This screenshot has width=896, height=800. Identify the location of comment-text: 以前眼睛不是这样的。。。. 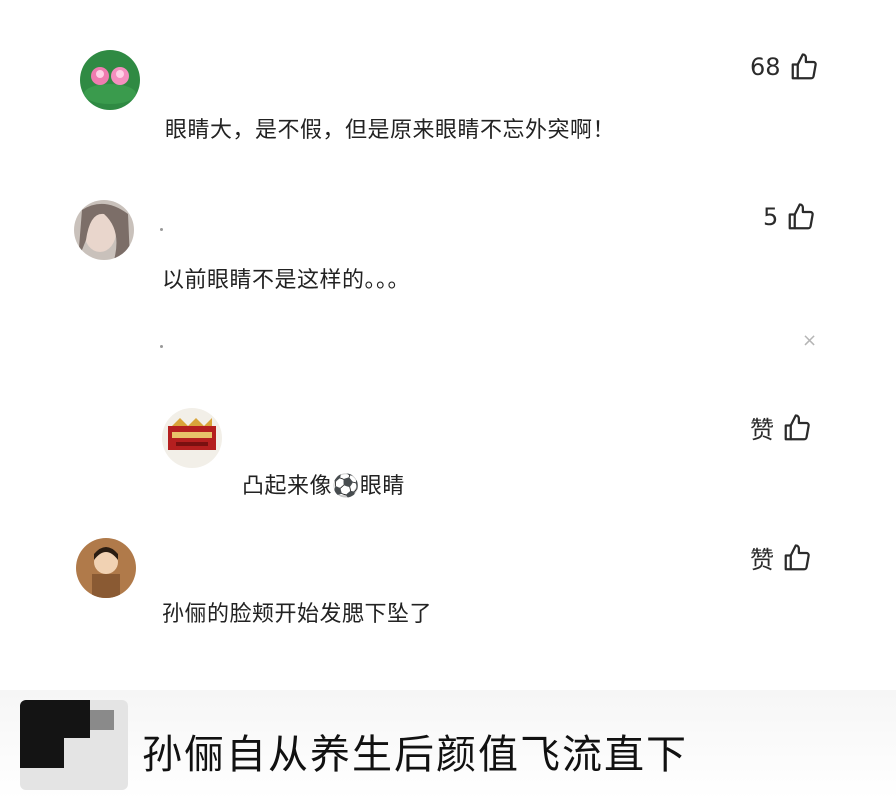
(286, 280).